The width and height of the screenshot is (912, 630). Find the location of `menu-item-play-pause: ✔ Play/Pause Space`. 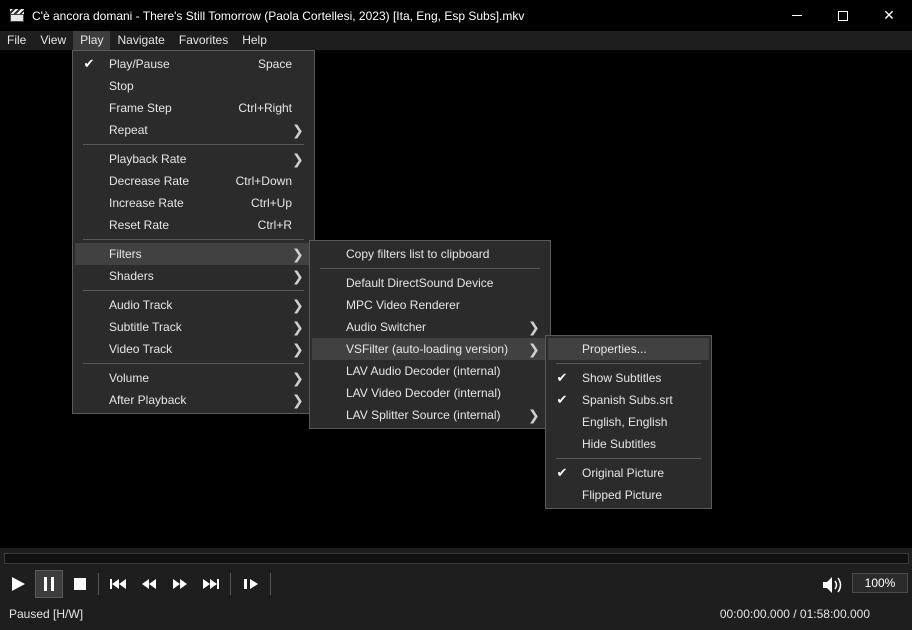

menu-item-play-pause: ✔ Play/Pause Space is located at coordinates (193, 64).